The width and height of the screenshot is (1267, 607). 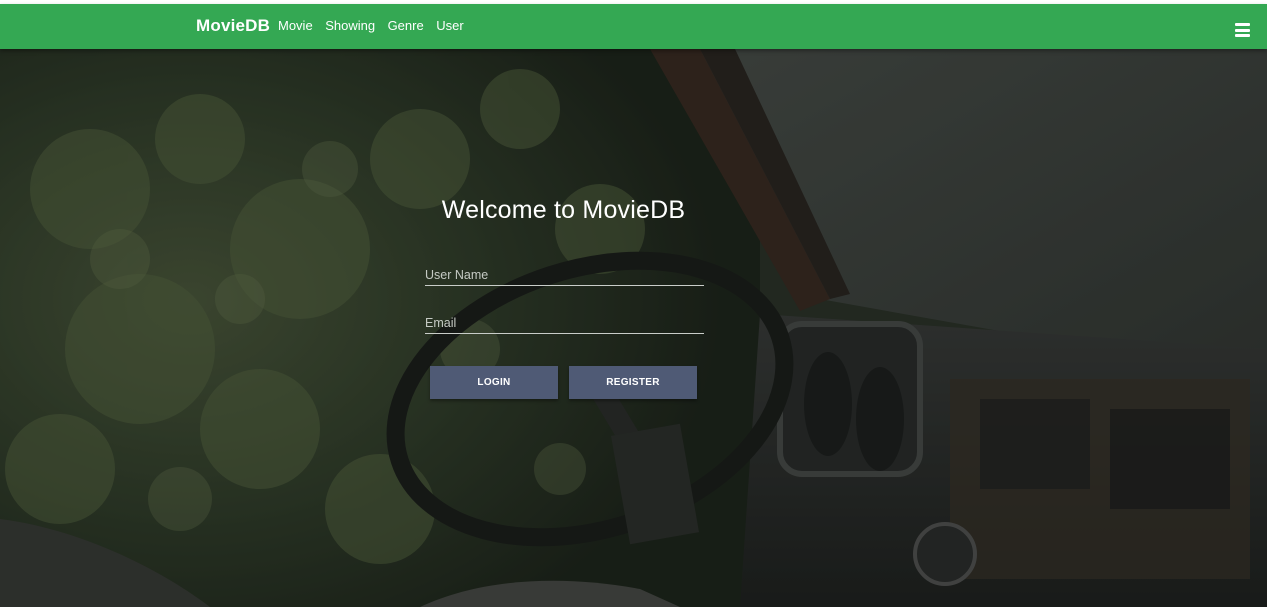 What do you see at coordinates (350, 25) in the screenshot?
I see `nav-link-showing: Showing` at bounding box center [350, 25].